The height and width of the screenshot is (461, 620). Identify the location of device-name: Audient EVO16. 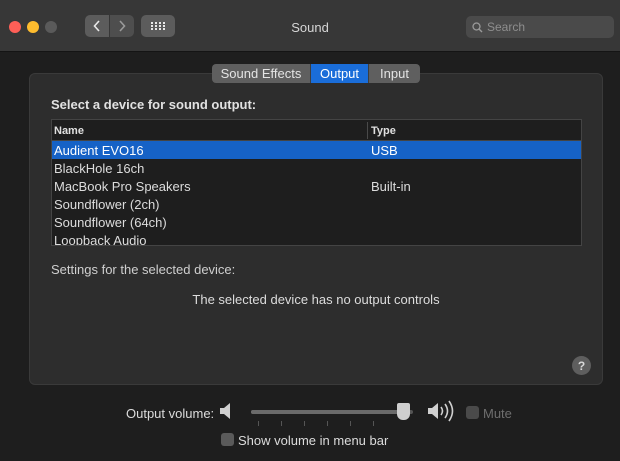
(99, 150).